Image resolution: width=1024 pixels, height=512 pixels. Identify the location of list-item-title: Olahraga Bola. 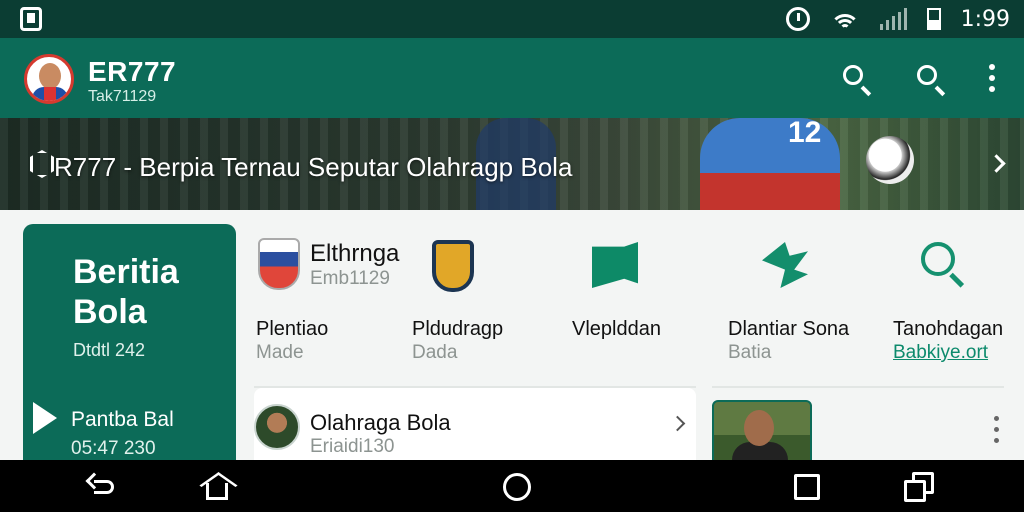
(380, 422).